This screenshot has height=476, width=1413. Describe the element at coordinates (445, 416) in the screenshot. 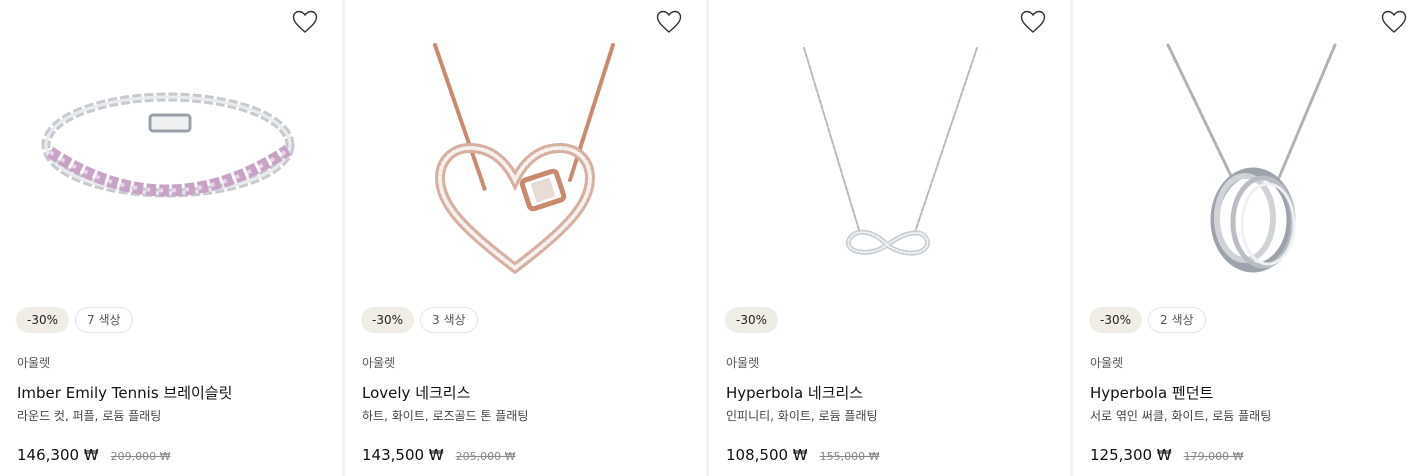

I see `product-description: 하트, 화이트, 로즈골드 톤 플래팅` at that location.